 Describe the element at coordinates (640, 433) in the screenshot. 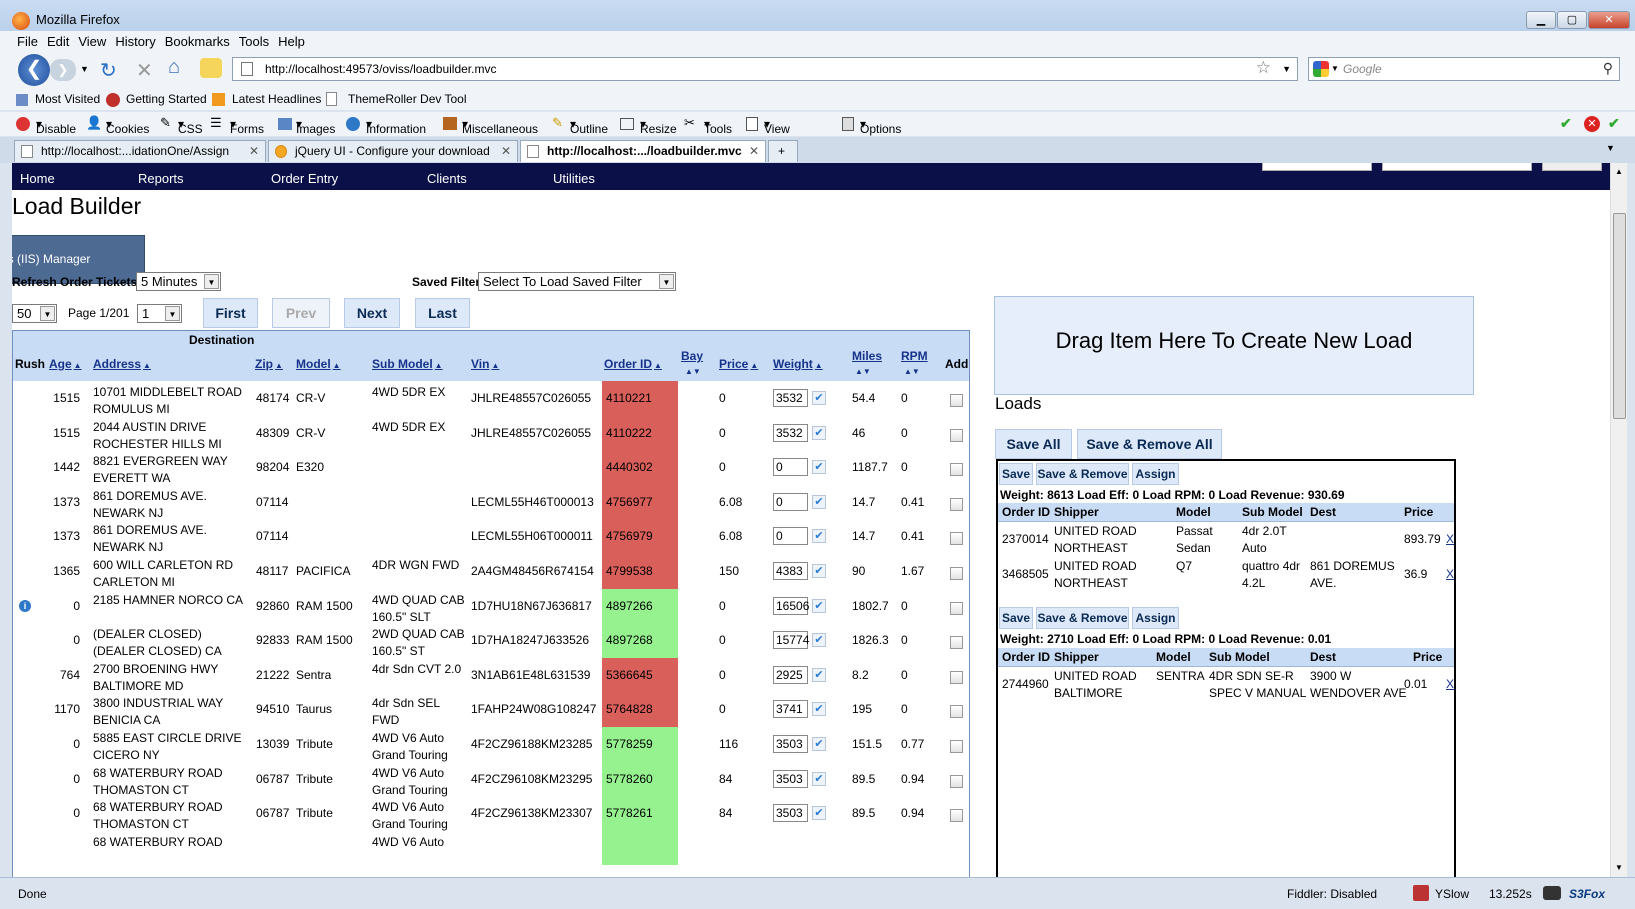

I see `cell-orderid: 4110222` at that location.